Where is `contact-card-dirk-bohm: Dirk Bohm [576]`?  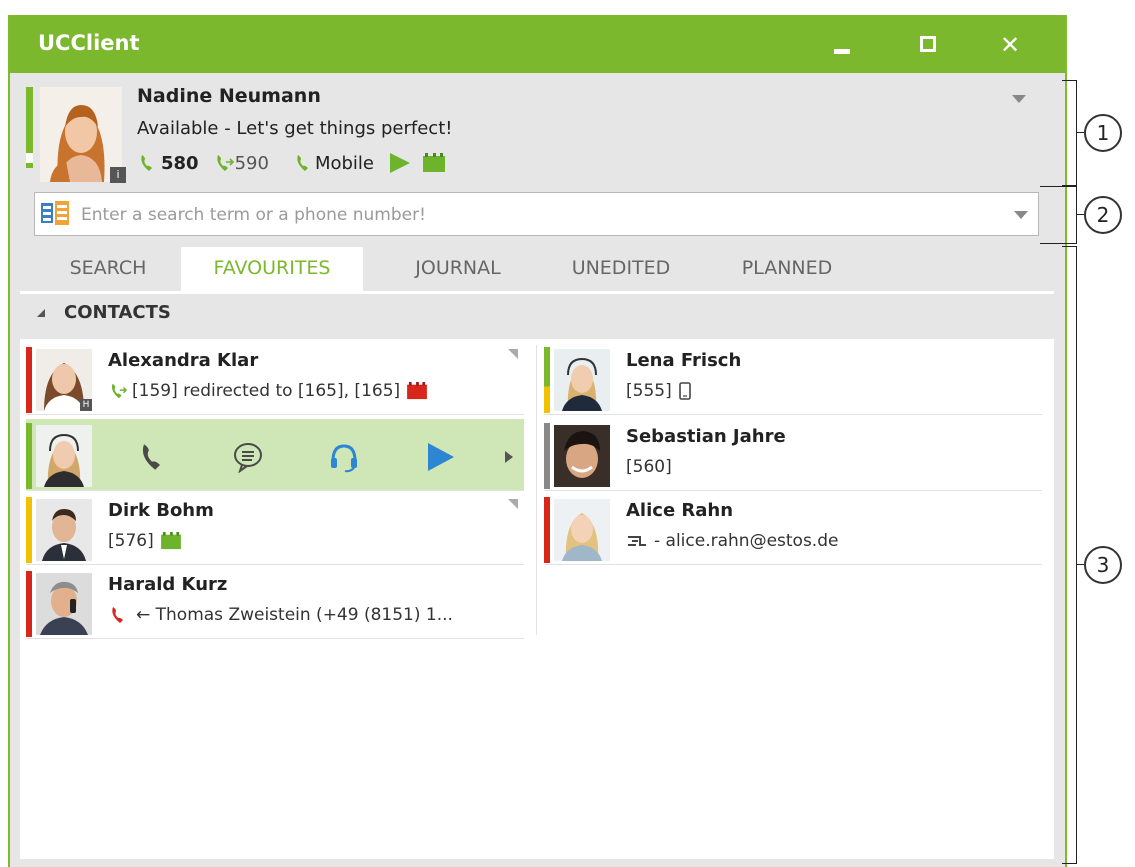 contact-card-dirk-bohm: Dirk Bohm [576] is located at coordinates (275, 529).